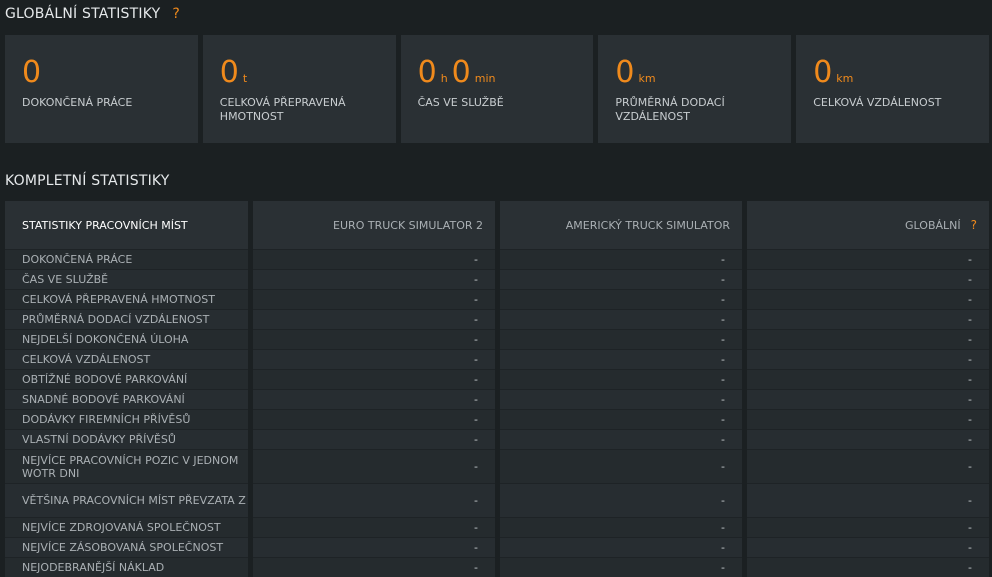  I want to click on card-total-distance: 0 km CELKOVÁ VZDÁLENOST, so click(892, 89).